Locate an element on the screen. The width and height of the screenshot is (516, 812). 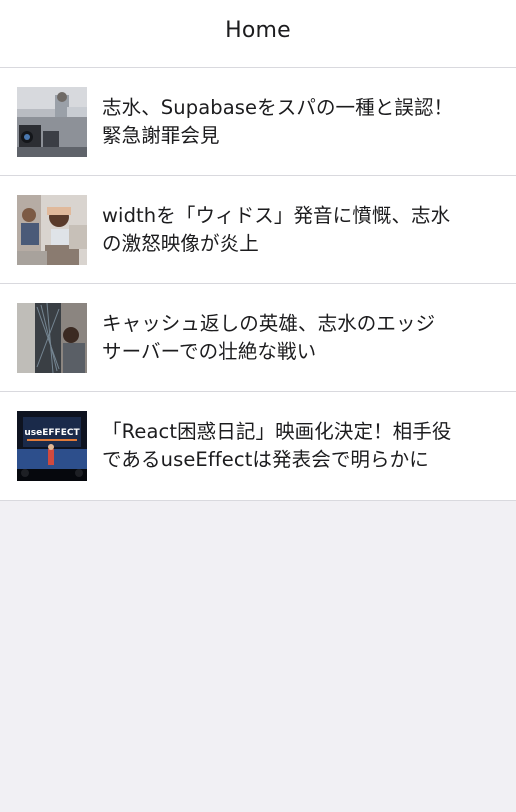
article-title: キャッシュ返しの英雄、志水のエッジ サーバーでの壮絶な戦い is located at coordinates (269, 337).